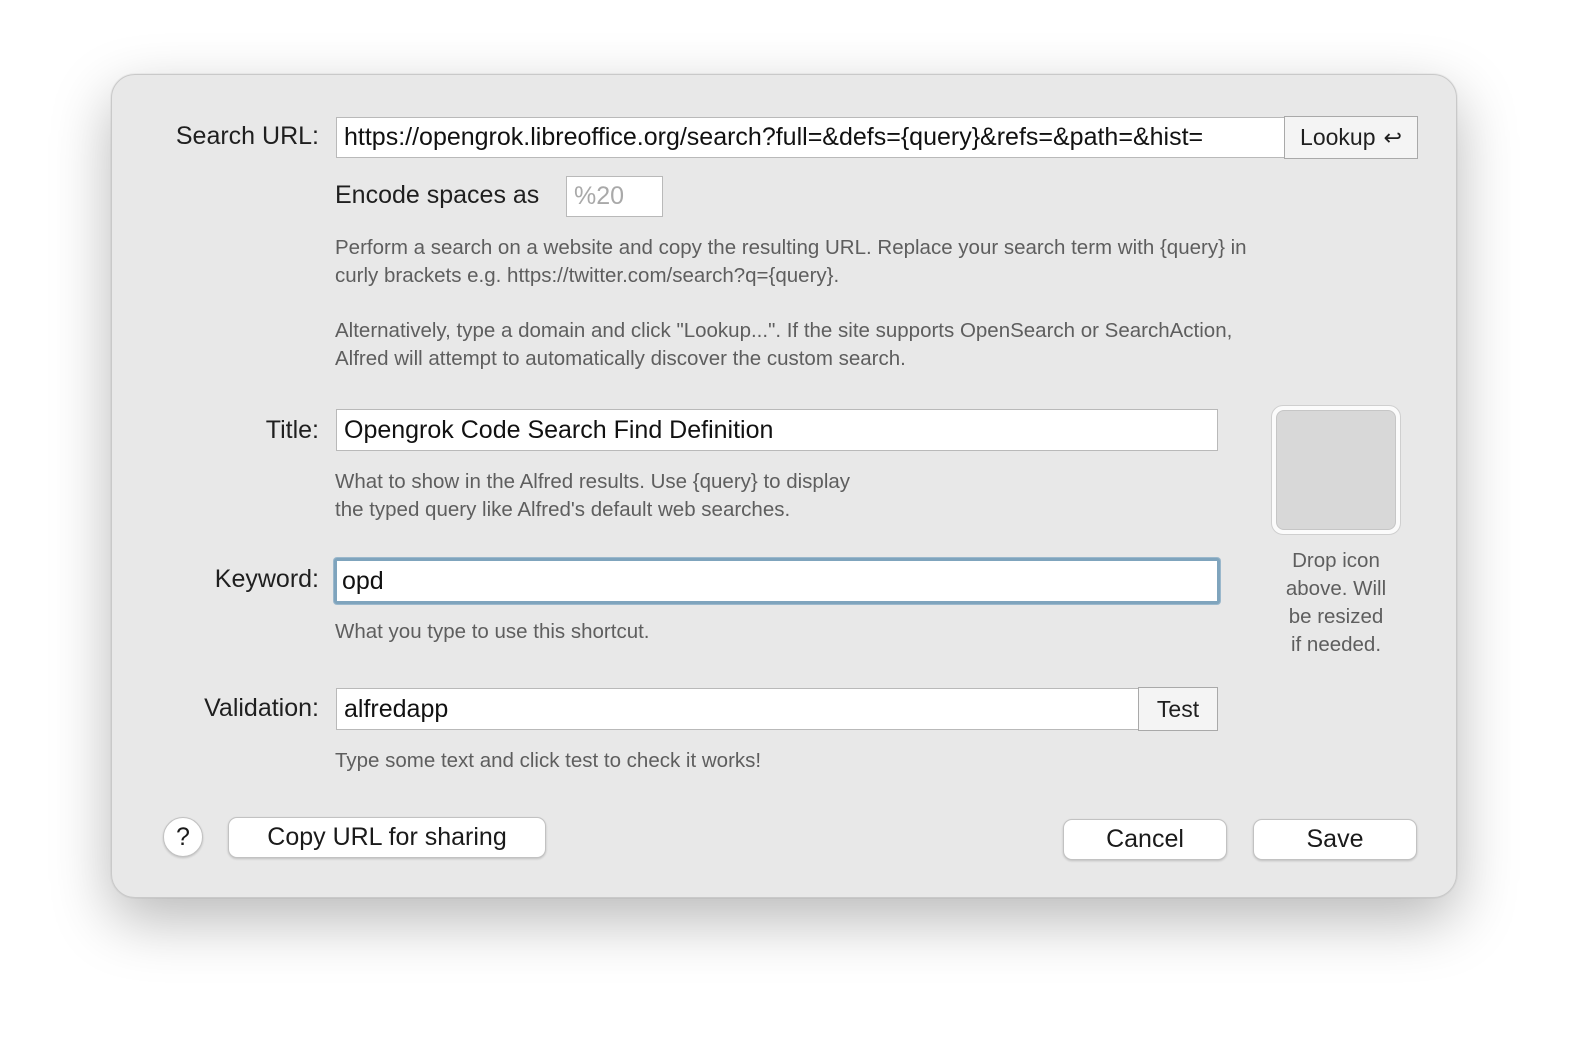  What do you see at coordinates (1336, 560) in the screenshot?
I see `icon-caption-line-1: Drop icon` at bounding box center [1336, 560].